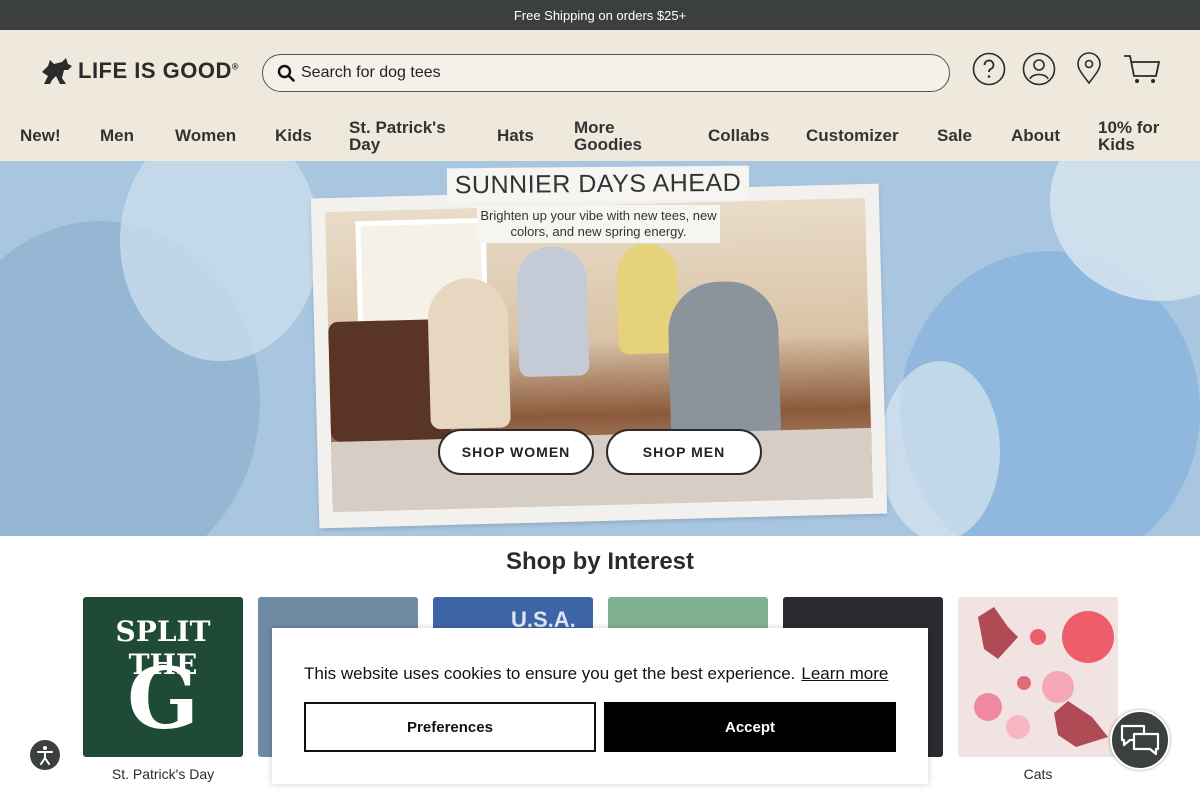  I want to click on help-icon, so click(989, 69).